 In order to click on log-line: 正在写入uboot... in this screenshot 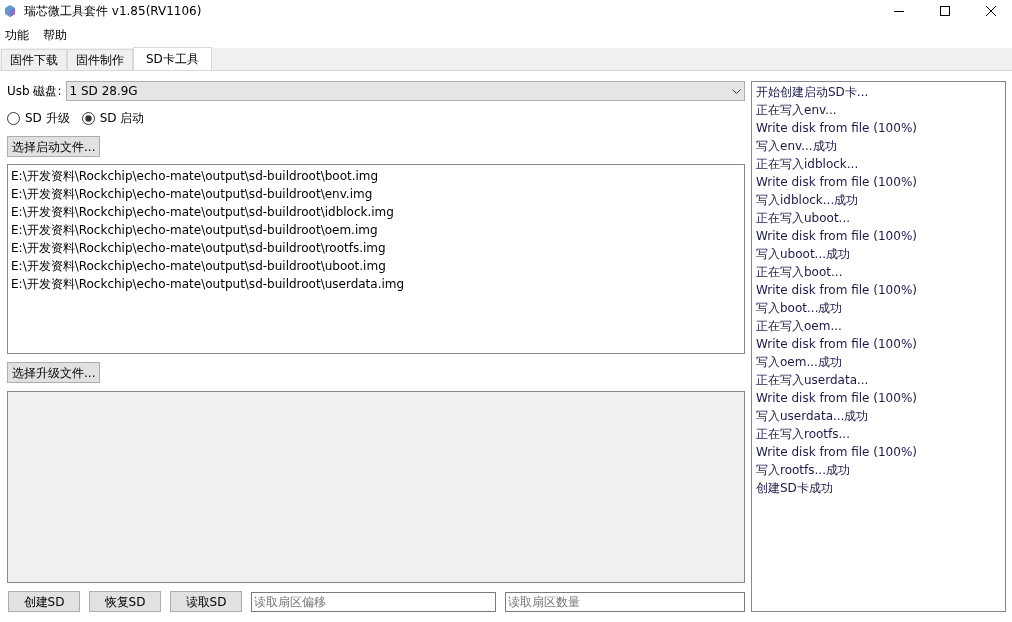, I will do `click(804, 218)`.